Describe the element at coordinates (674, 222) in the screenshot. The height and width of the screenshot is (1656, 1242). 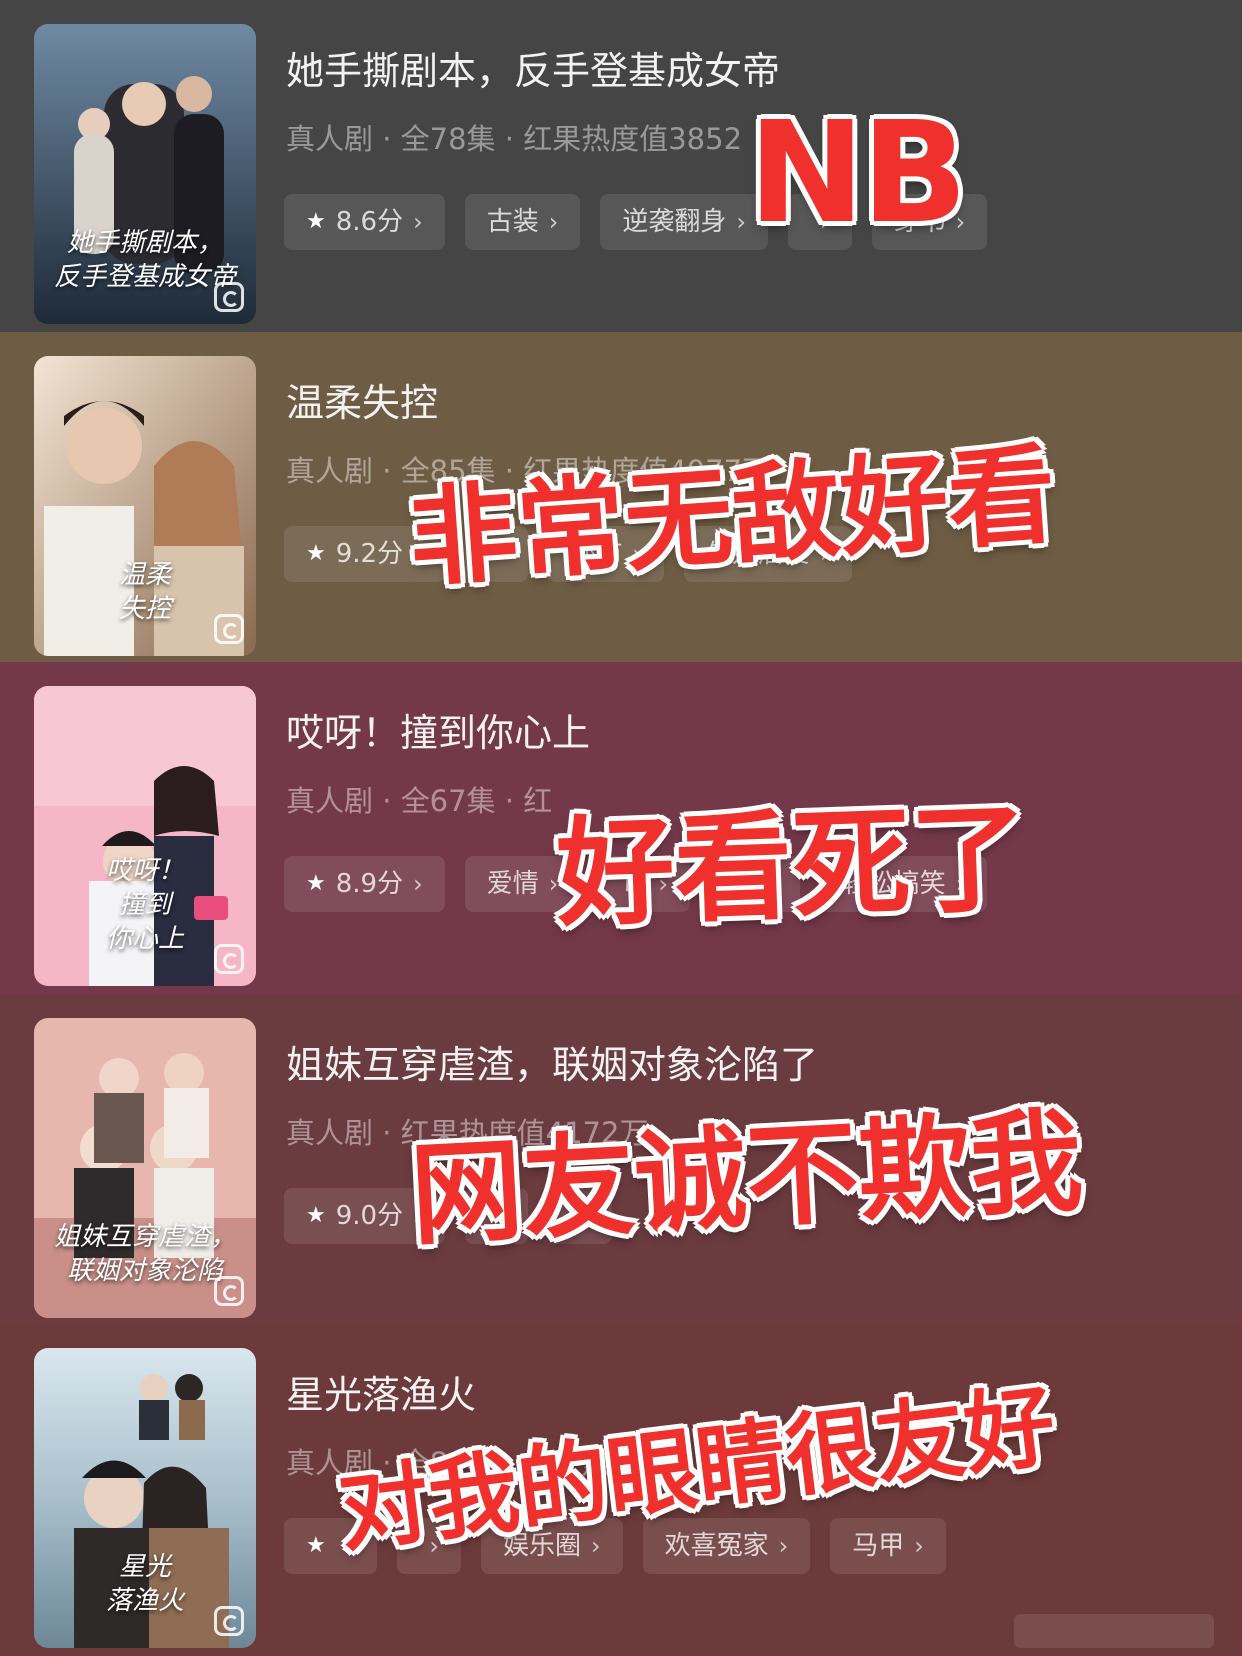
I see `tag-label: 逆袭翻身` at that location.